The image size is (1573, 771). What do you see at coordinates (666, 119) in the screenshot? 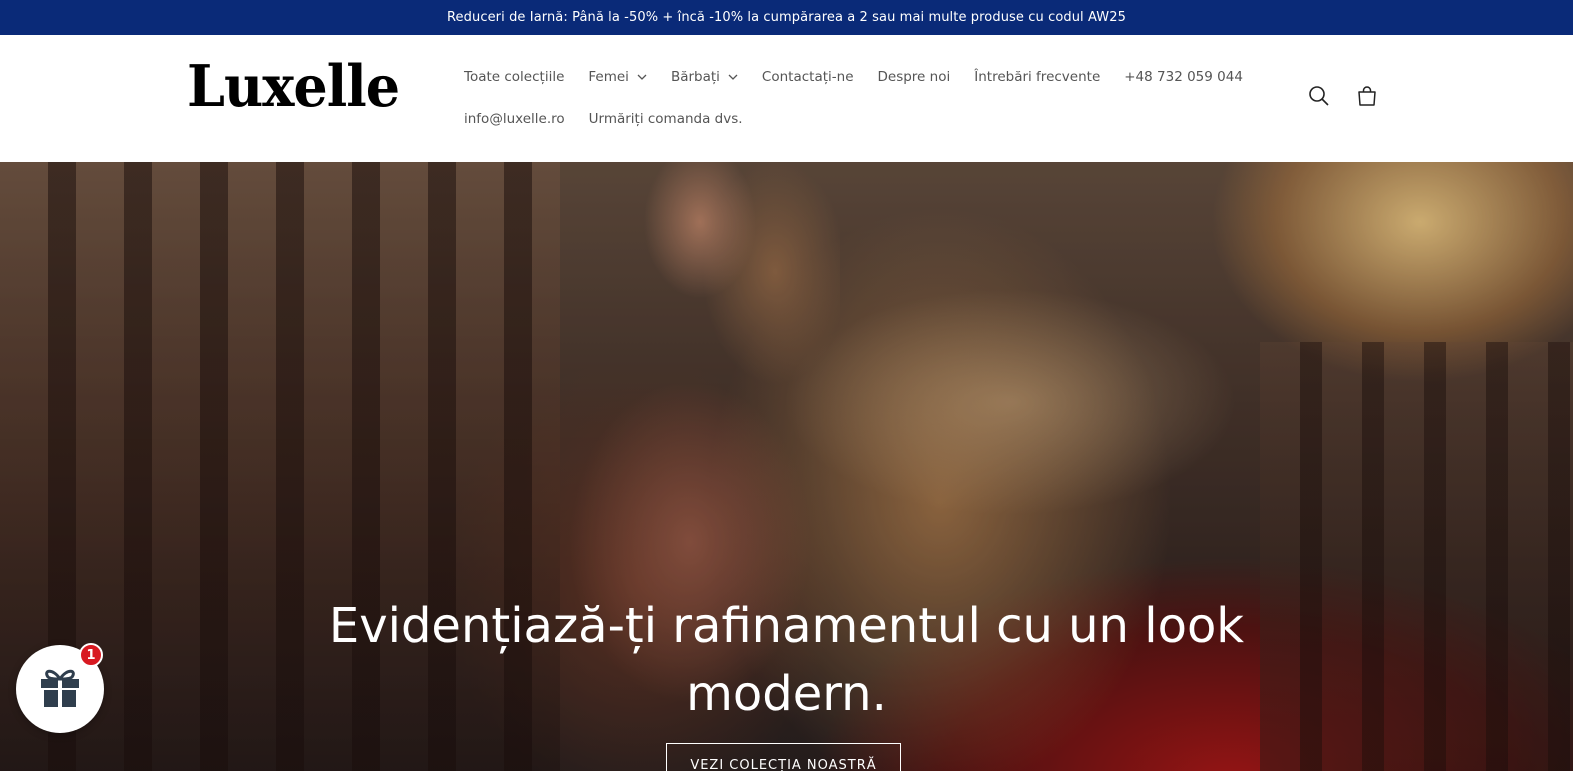
I see `nav-item-track-order: Urmăriți comanda dvs.` at bounding box center [666, 119].